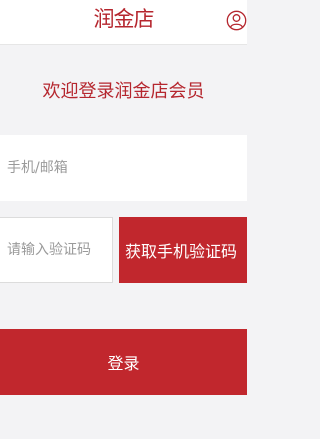 Image resolution: width=320 pixels, height=439 pixels. Describe the element at coordinates (123, 91) in the screenshot. I see `welcome-title: 欢迎登录润金店会员` at that location.